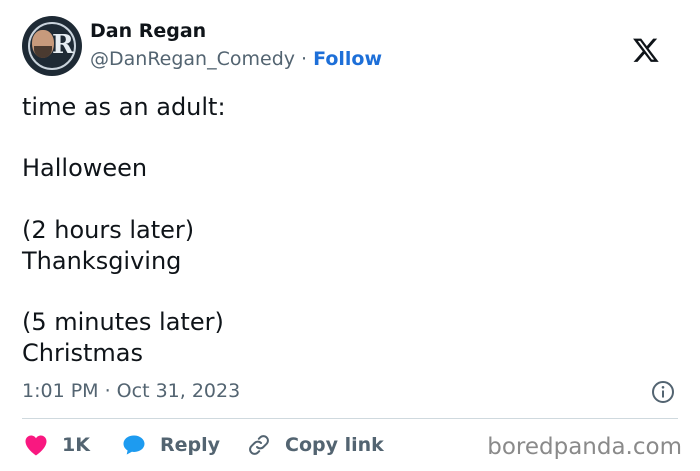  I want to click on copy-link-label: Copy link, so click(334, 445).